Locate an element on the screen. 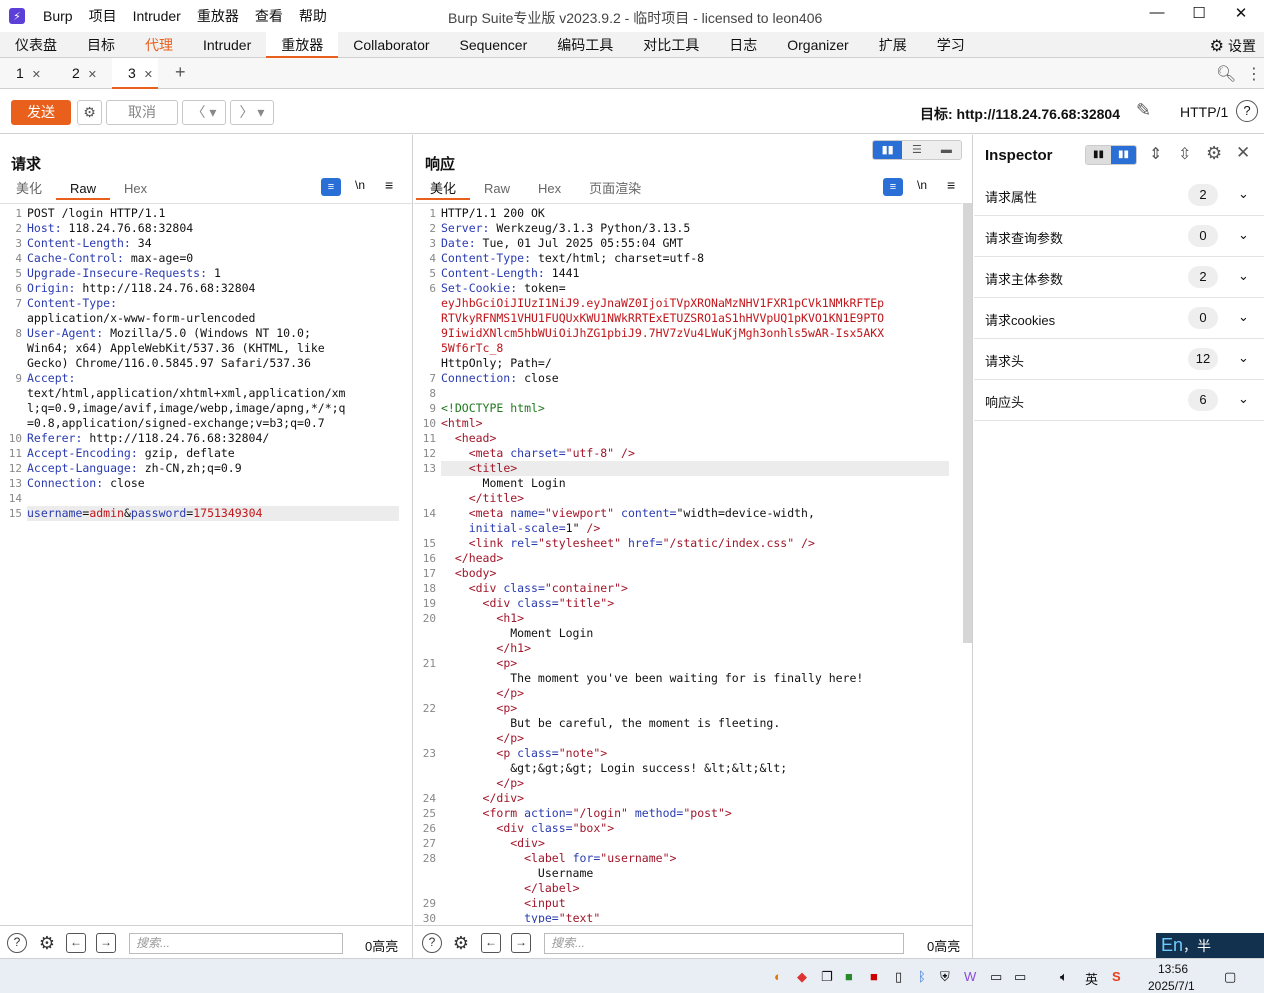 This screenshot has width=1264, height=993. tab-sequencer: Sequencer is located at coordinates (494, 45).